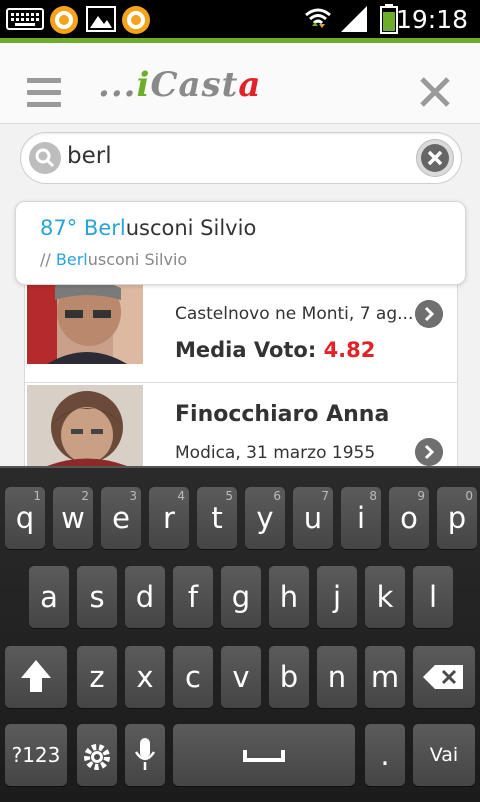 This screenshot has width=480, height=802. Describe the element at coordinates (241, 677) in the screenshot. I see `key-v: v` at that location.